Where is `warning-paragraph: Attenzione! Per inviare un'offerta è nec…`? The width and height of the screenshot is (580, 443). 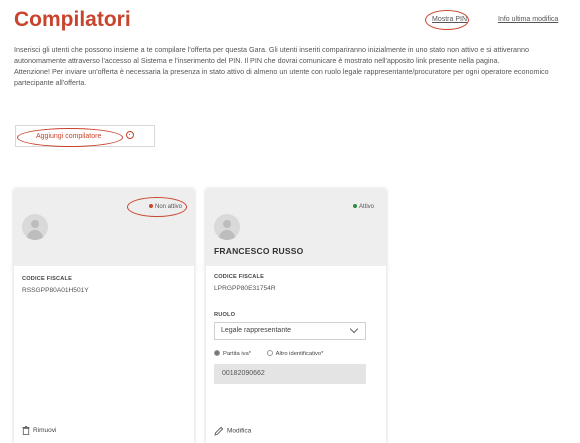
warning-paragraph: Attenzione! Per inviare un'offerta è nec… is located at coordinates (281, 77).